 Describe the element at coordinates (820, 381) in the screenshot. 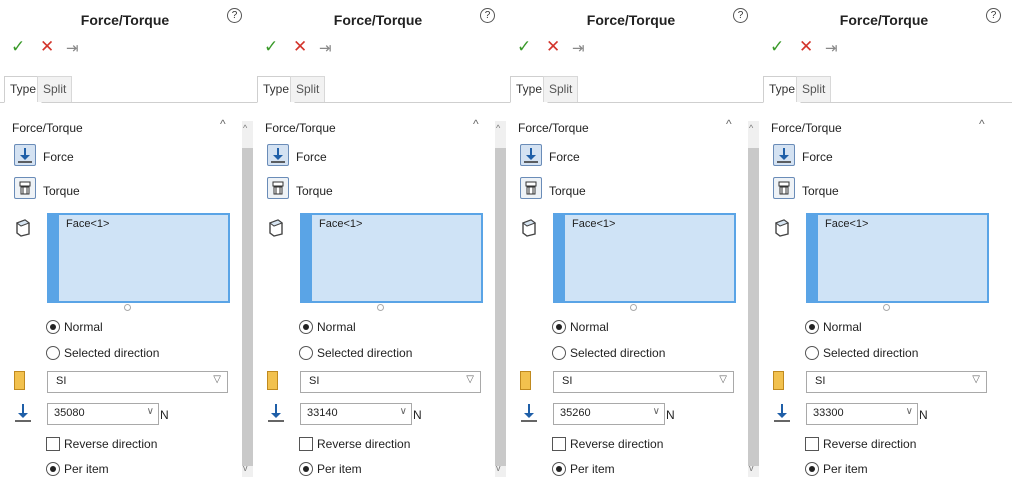

I see `unit-system-value: SI` at that location.